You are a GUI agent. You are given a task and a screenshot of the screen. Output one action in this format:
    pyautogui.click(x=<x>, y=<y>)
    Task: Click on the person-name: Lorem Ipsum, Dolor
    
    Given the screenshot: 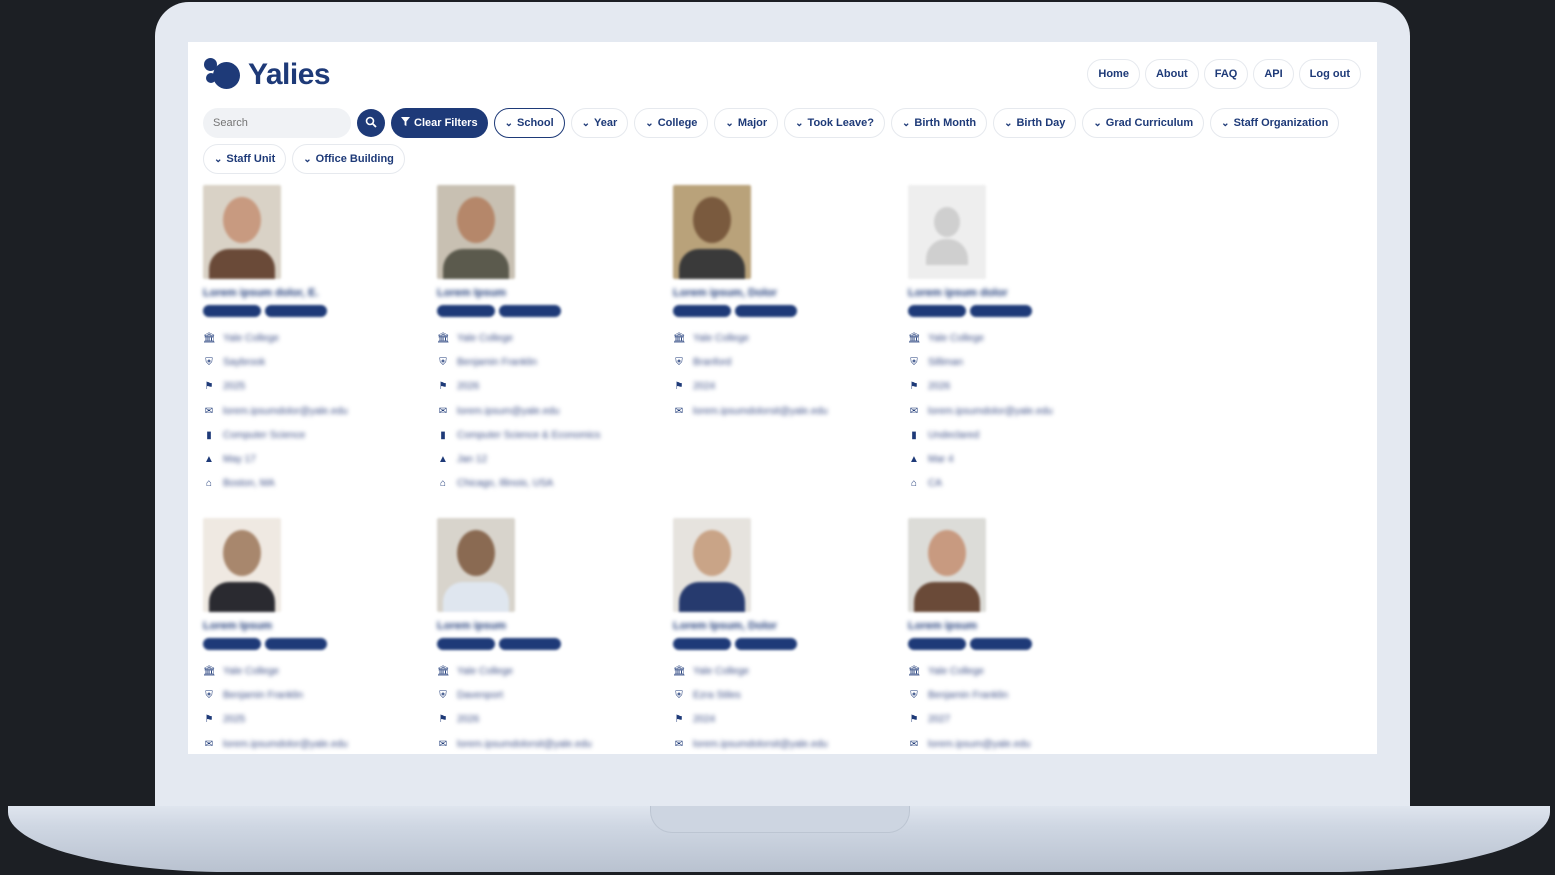 What is the action you would take?
    pyautogui.click(x=785, y=627)
    